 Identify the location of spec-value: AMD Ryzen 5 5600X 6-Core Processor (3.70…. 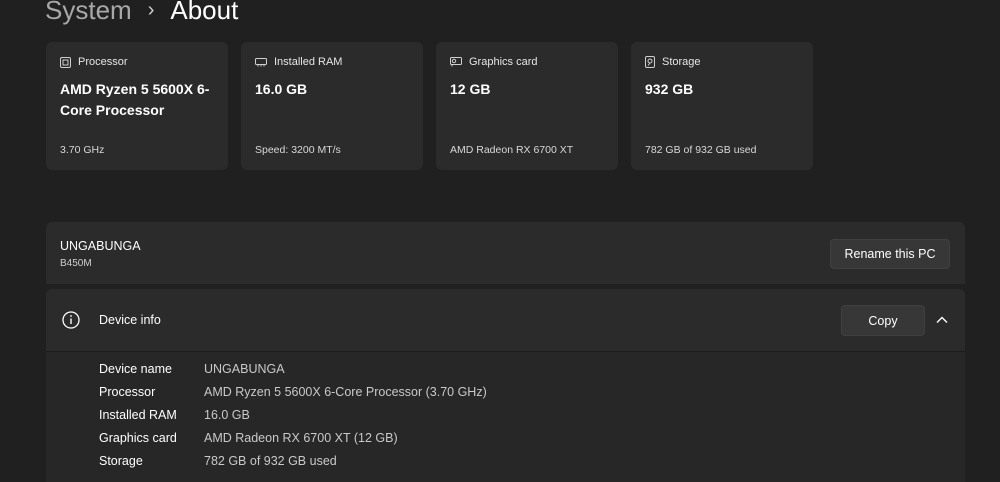
(345, 392).